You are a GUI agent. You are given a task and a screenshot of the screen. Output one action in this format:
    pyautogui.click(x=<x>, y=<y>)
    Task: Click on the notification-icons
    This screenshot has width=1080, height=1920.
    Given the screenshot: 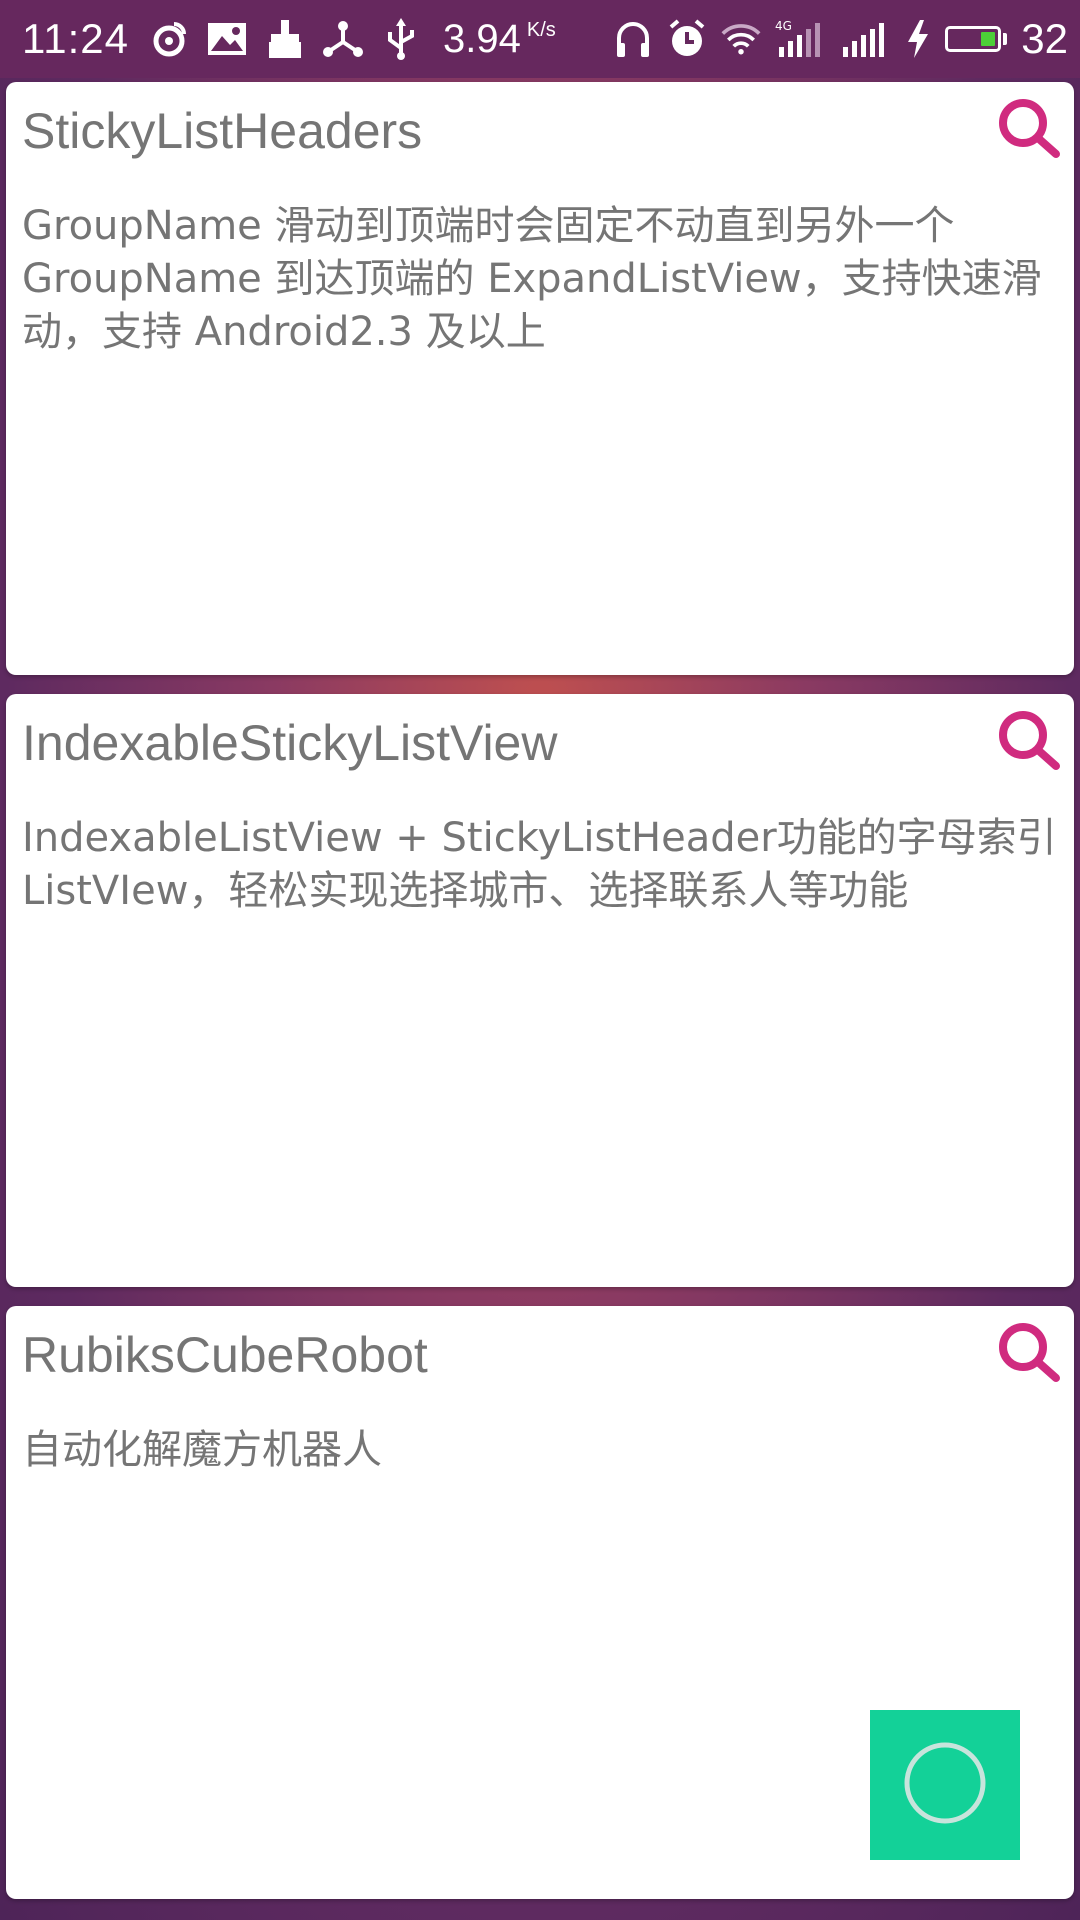 What is the action you would take?
    pyautogui.click(x=285, y=39)
    